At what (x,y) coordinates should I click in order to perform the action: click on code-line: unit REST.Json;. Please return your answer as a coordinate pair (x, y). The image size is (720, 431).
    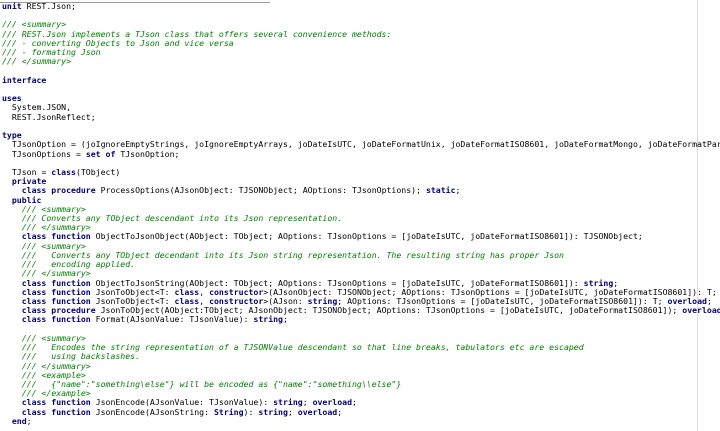
    Looking at the image, I should click on (361, 6).